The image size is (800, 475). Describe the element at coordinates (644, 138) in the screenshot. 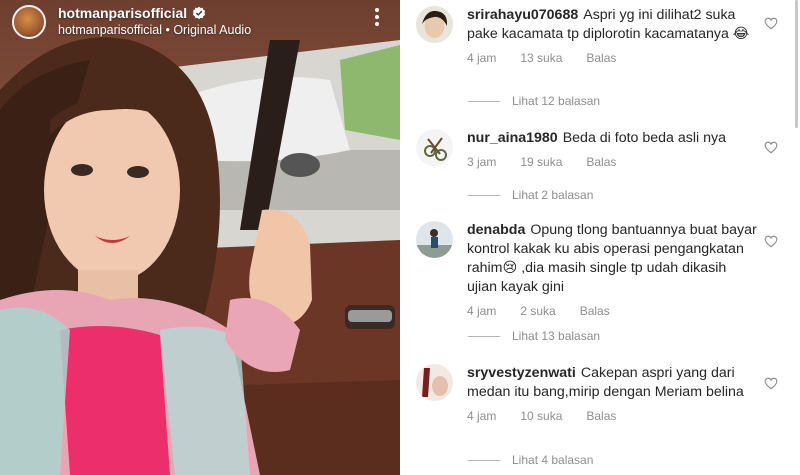

I see `comment-text: Beda di foto beda asli nya` at that location.